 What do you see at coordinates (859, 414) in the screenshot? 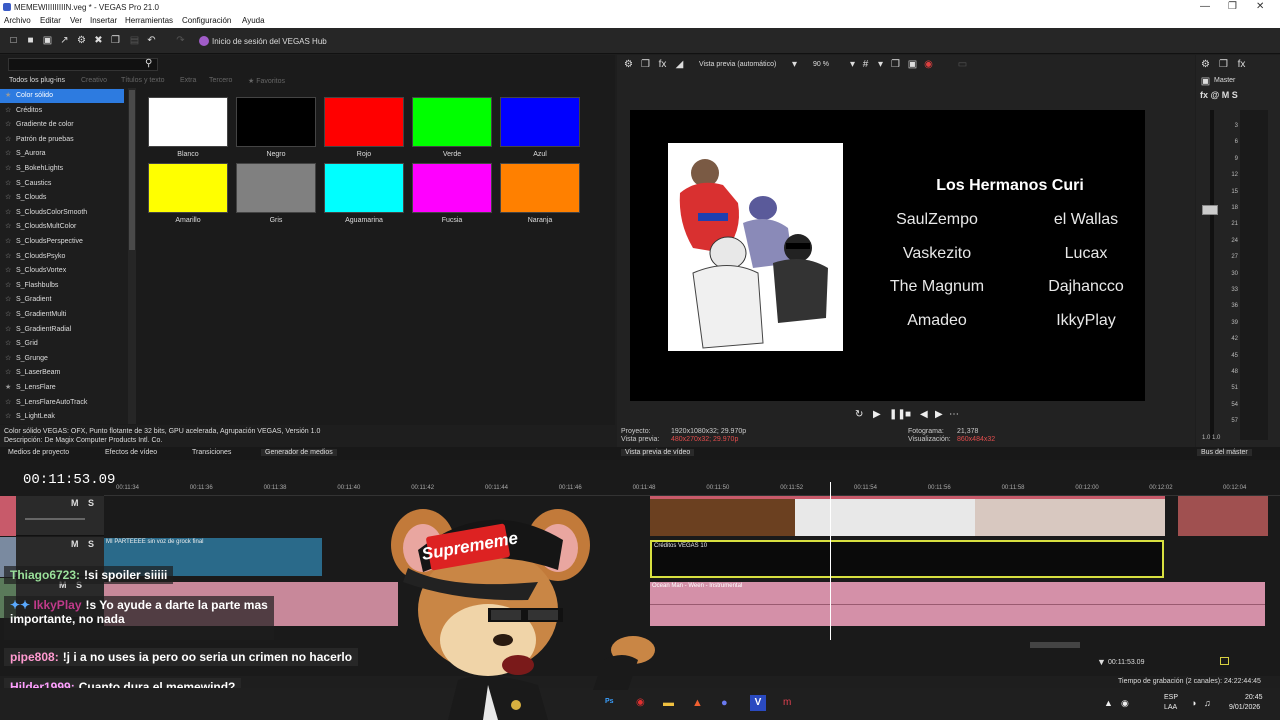
I see `loop-icon: ↻` at bounding box center [859, 414].